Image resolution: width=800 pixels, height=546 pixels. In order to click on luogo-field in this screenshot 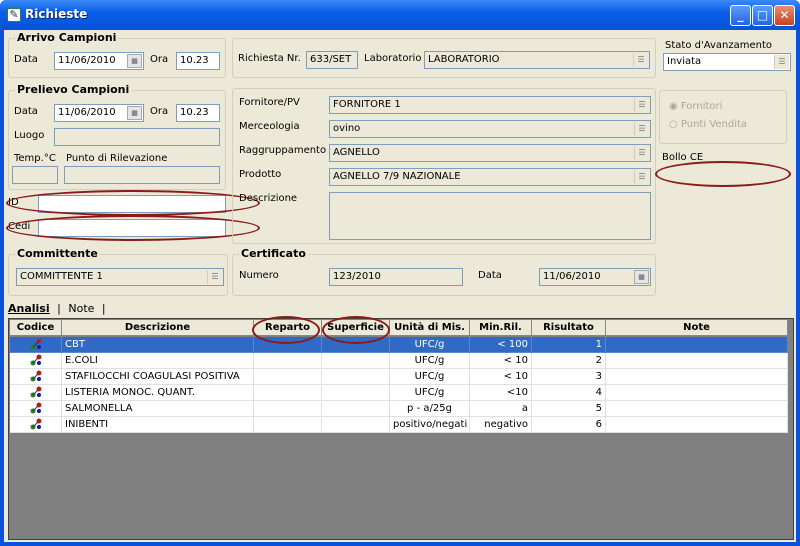, I will do `click(137, 137)`.